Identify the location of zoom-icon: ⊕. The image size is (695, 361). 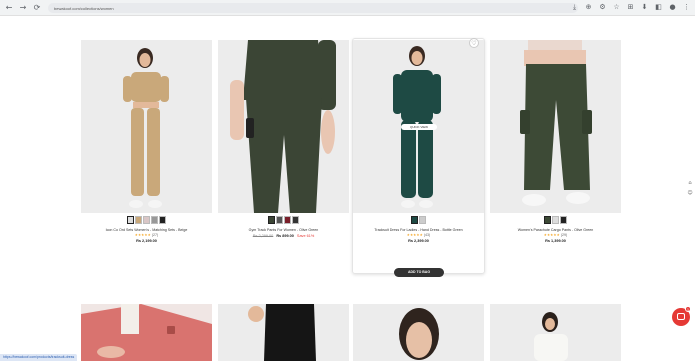
(588, 7).